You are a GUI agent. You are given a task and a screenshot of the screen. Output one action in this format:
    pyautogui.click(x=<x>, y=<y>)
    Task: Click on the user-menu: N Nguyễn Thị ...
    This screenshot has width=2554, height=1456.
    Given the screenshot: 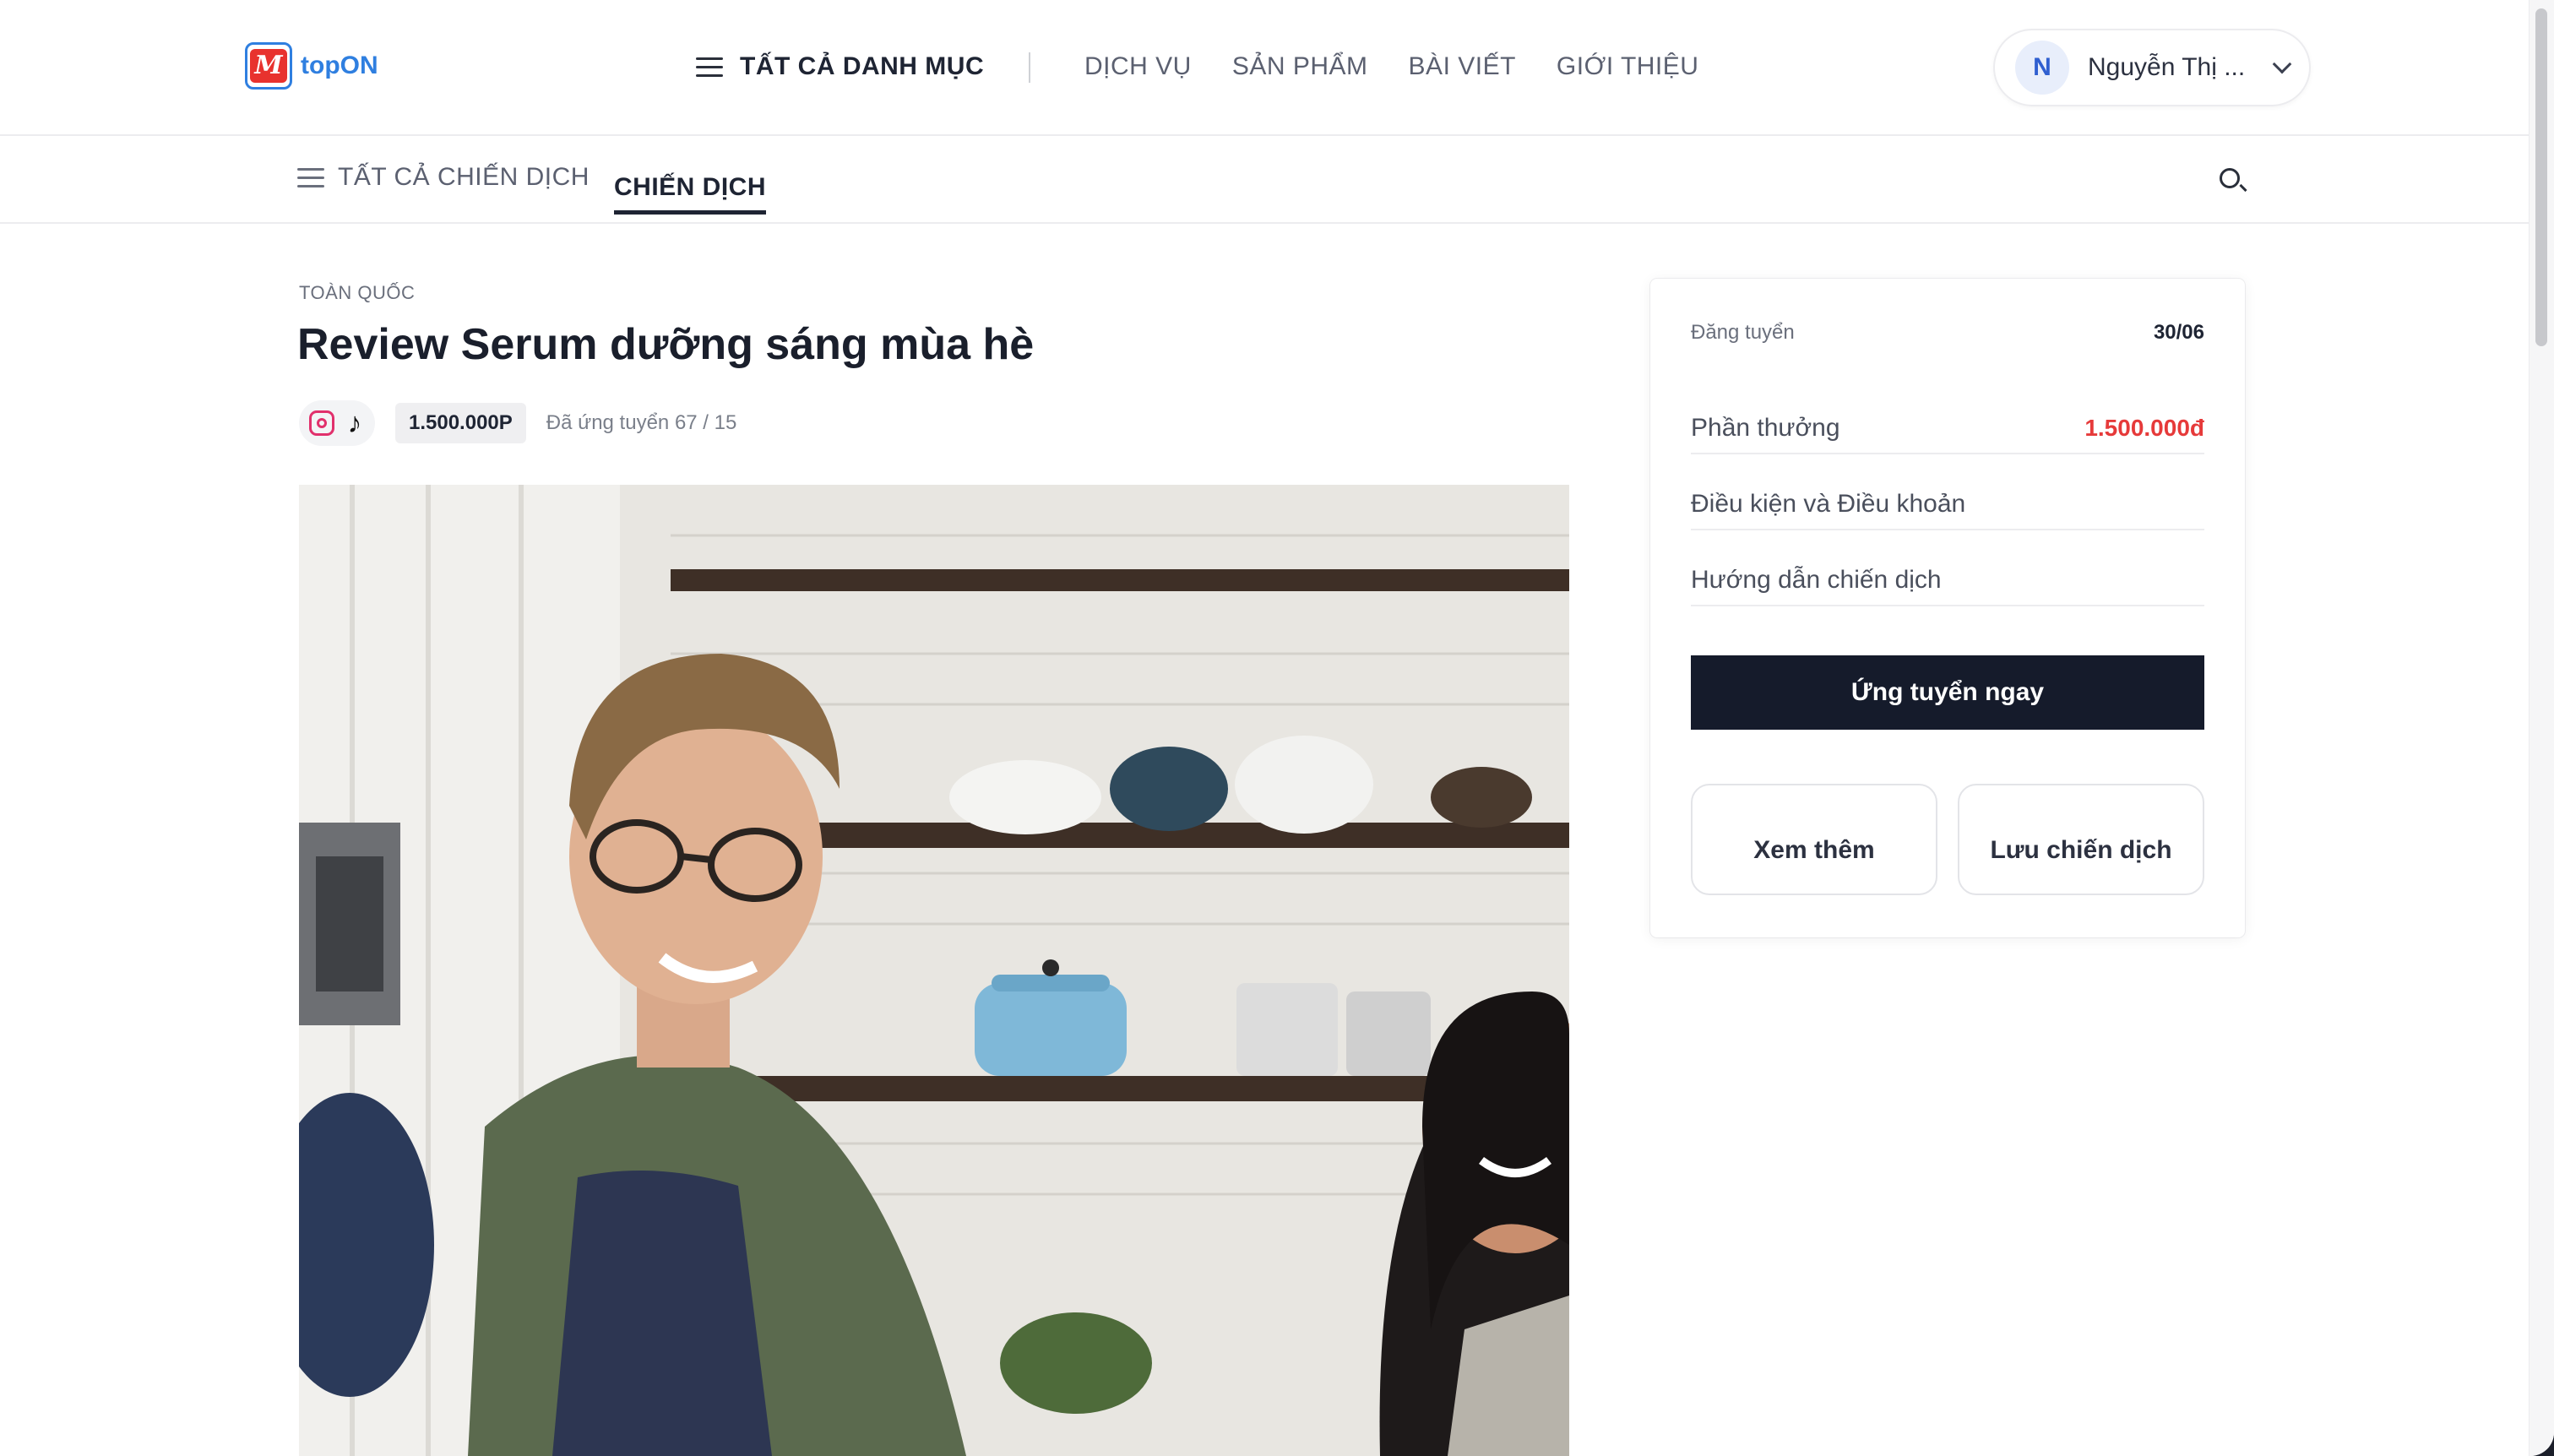 What is the action you would take?
    pyautogui.click(x=2152, y=67)
    